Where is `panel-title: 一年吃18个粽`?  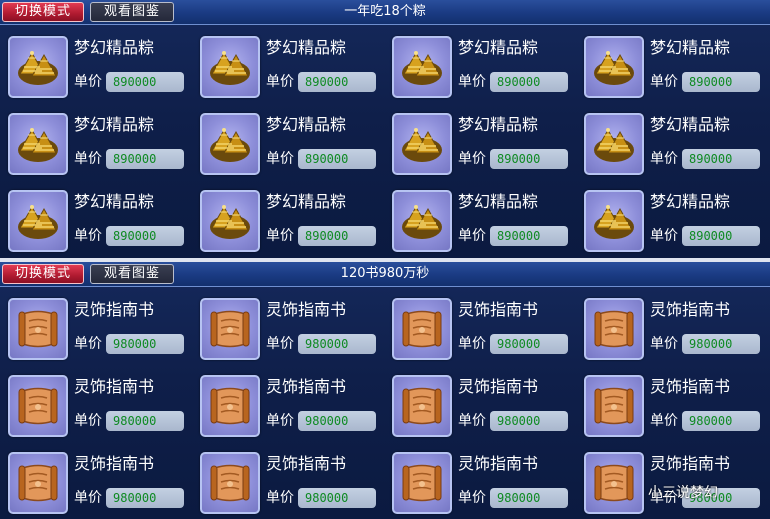 panel-title: 一年吃18个粽 is located at coordinates (385, 11).